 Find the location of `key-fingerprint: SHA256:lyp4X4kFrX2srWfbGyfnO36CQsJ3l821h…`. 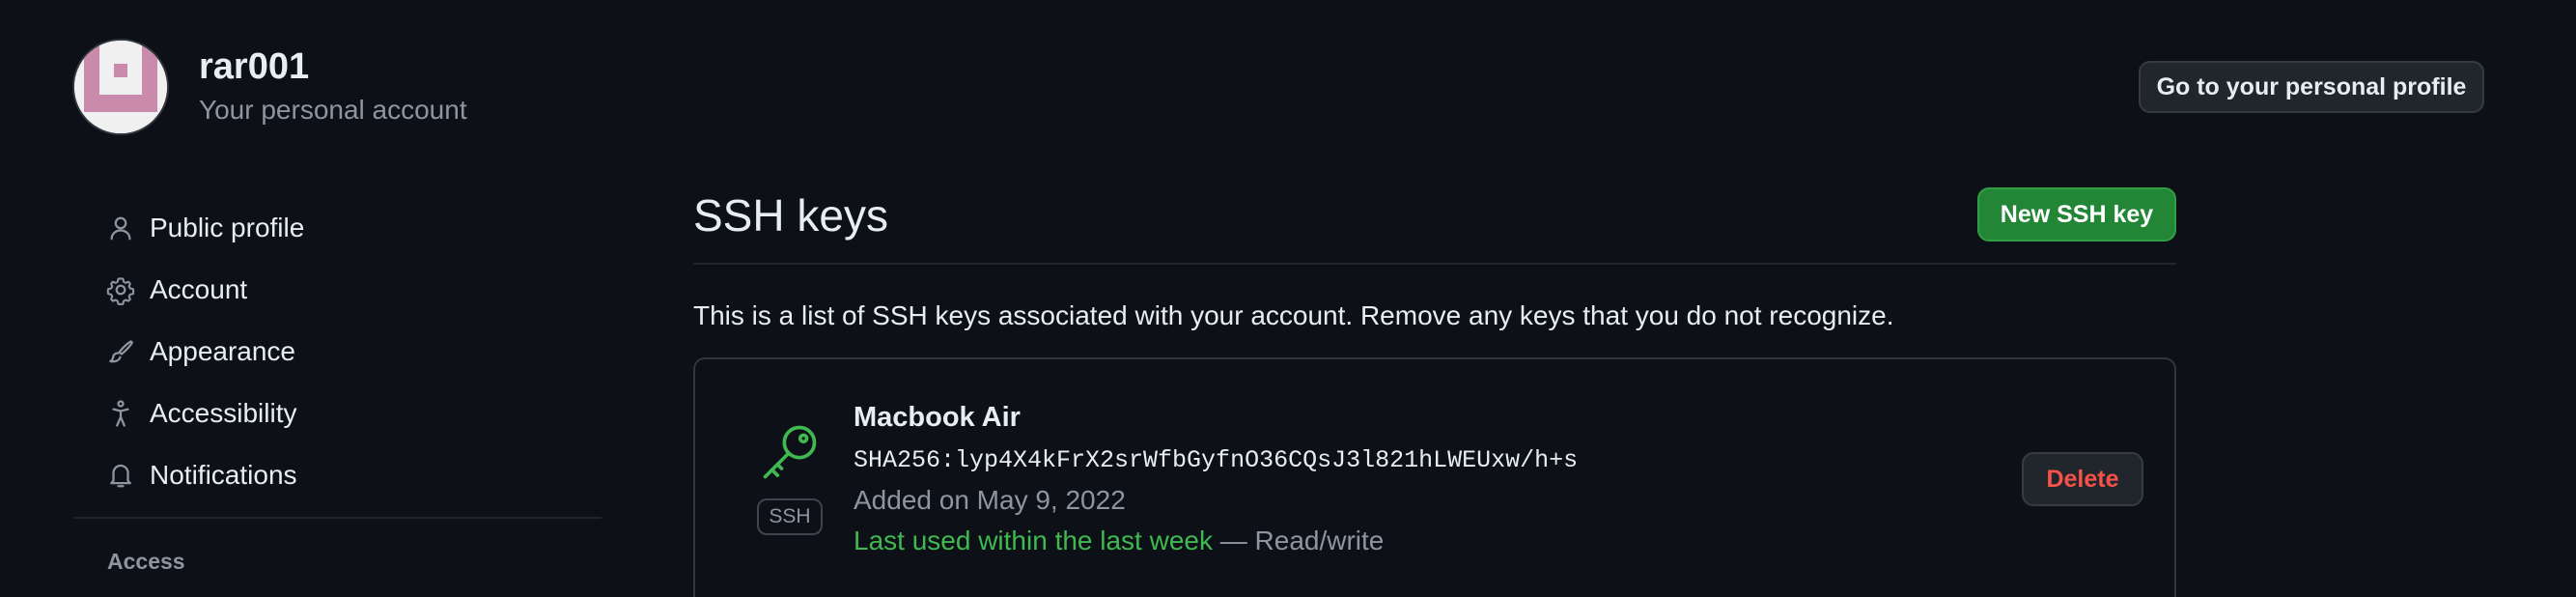

key-fingerprint: SHA256:lyp4X4kFrX2srWfbGyfnO36CQsJ3l821h… is located at coordinates (1217, 460).